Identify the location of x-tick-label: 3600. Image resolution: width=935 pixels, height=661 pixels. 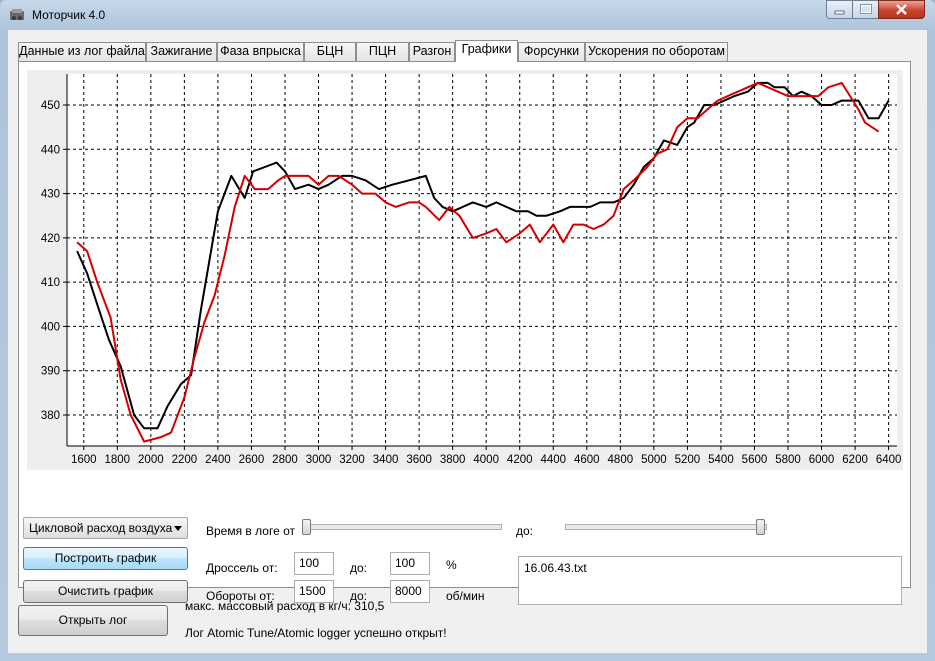
(419, 460).